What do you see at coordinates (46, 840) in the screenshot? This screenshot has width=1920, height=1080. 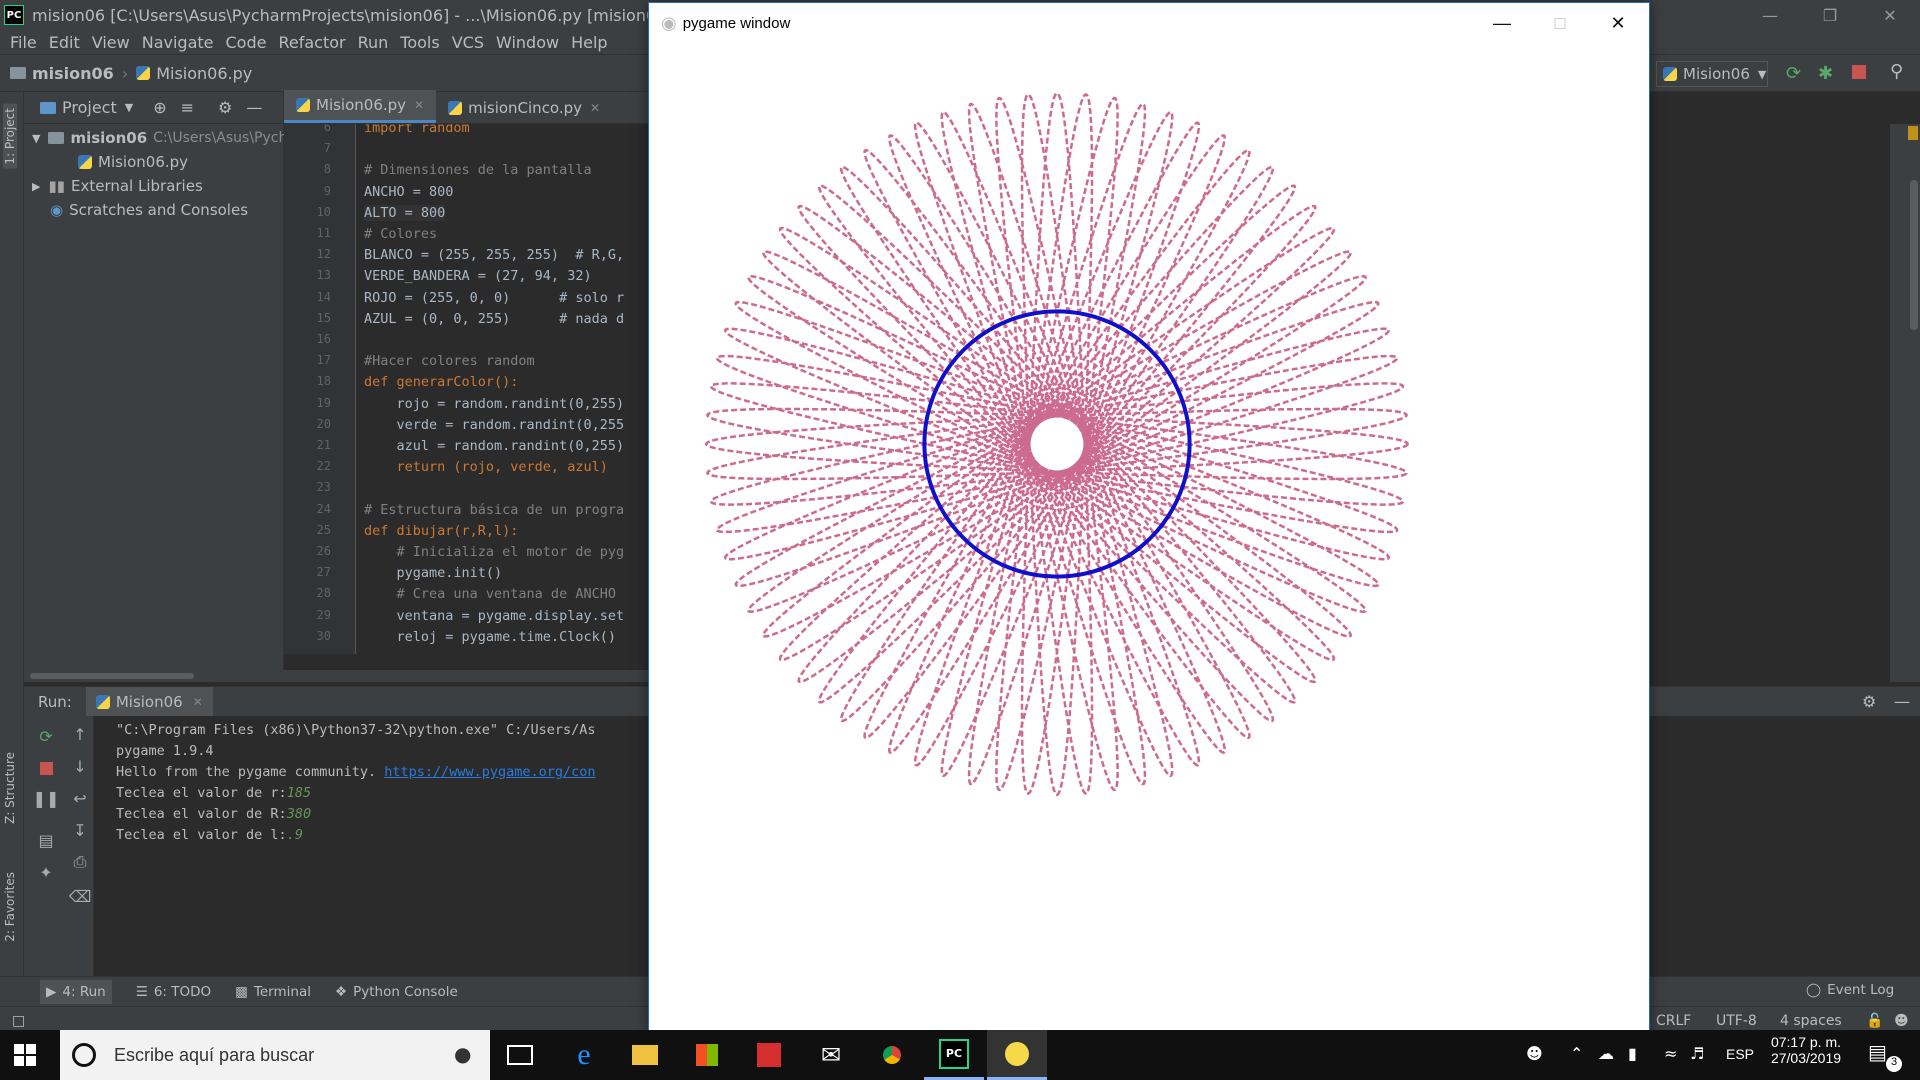 I see `layout-icon: ▤` at bounding box center [46, 840].